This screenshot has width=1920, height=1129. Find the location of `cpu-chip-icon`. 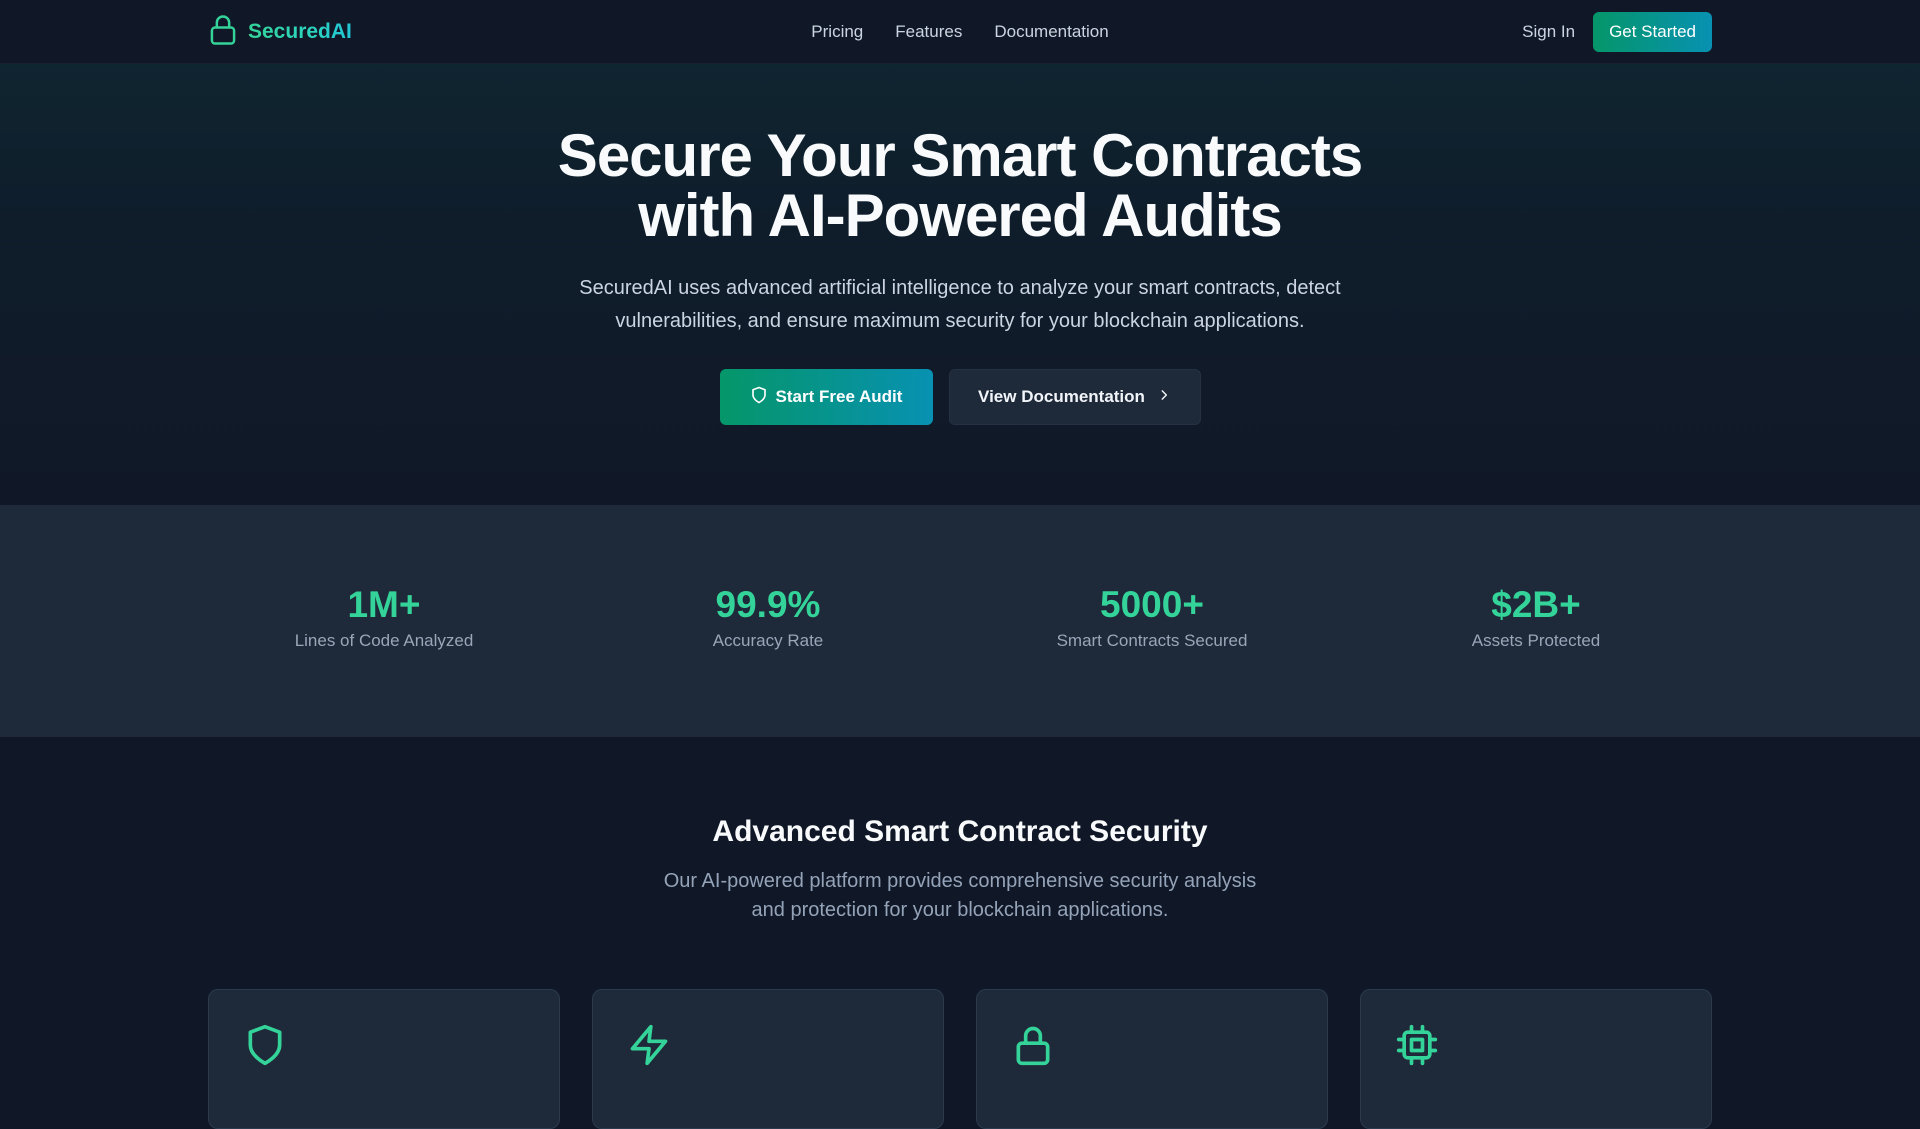

cpu-chip-icon is located at coordinates (1417, 1045).